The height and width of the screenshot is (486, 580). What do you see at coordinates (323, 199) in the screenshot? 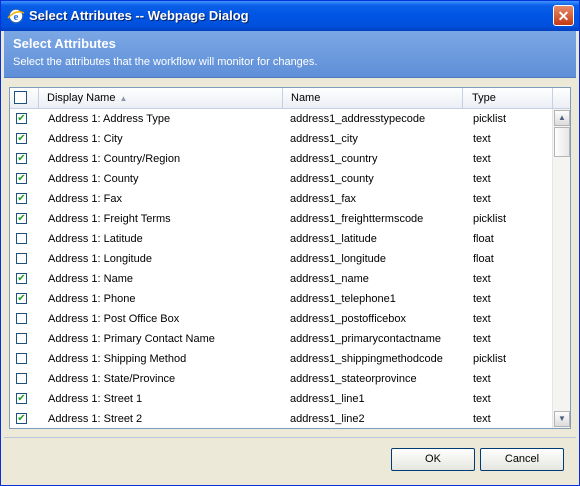
I see `cell-name: address1_fax` at bounding box center [323, 199].